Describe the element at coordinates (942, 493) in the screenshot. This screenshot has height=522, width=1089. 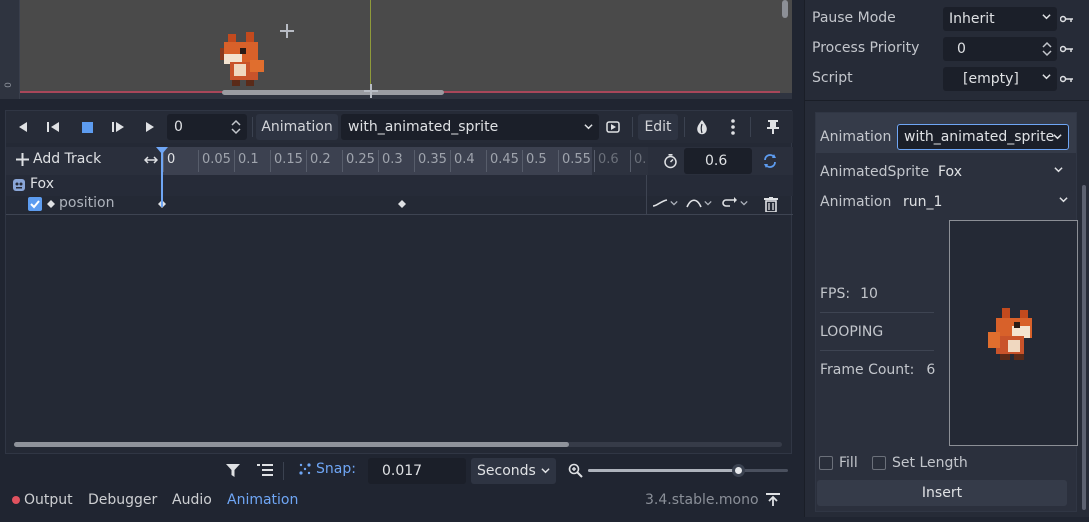
I see `insert-button: Insert` at that location.